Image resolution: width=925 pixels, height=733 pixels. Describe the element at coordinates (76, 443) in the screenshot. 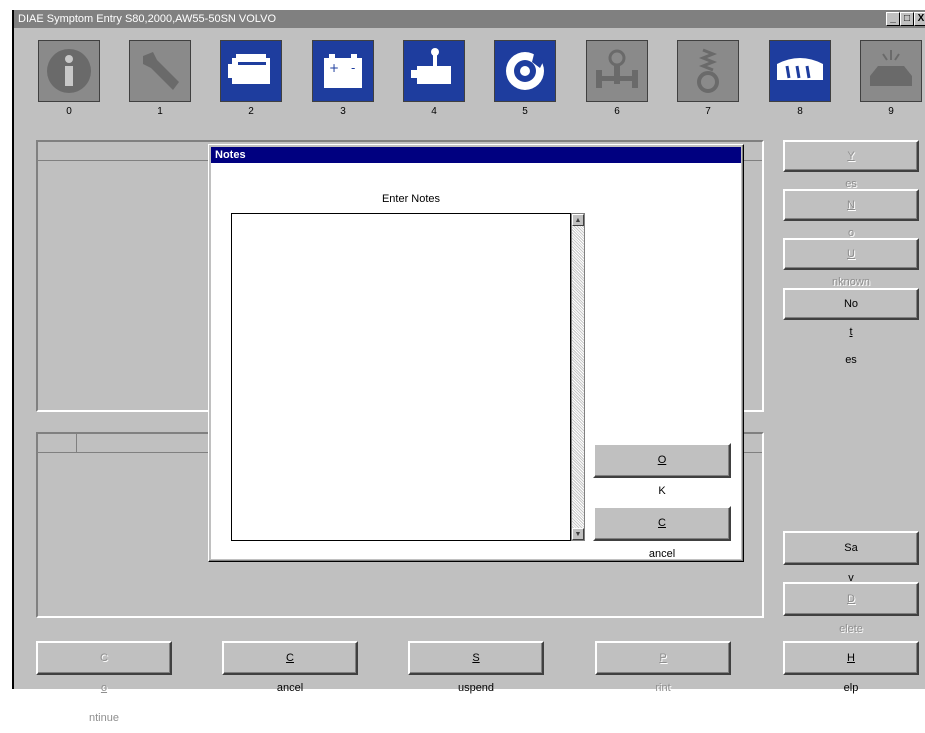

I see `column-divider` at that location.